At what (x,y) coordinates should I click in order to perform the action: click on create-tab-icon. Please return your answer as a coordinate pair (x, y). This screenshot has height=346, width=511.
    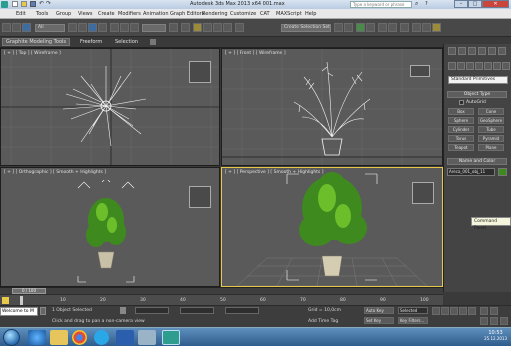
    Looking at the image, I should click on (452, 51).